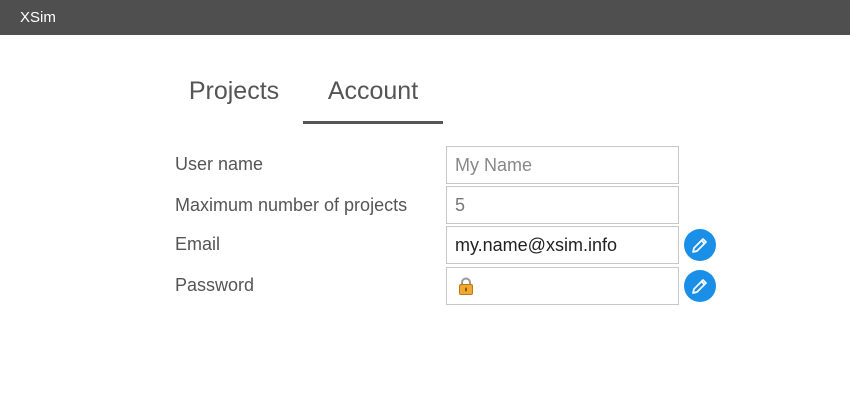 This screenshot has width=850, height=400. I want to click on title-bar: XSim, so click(425, 17).